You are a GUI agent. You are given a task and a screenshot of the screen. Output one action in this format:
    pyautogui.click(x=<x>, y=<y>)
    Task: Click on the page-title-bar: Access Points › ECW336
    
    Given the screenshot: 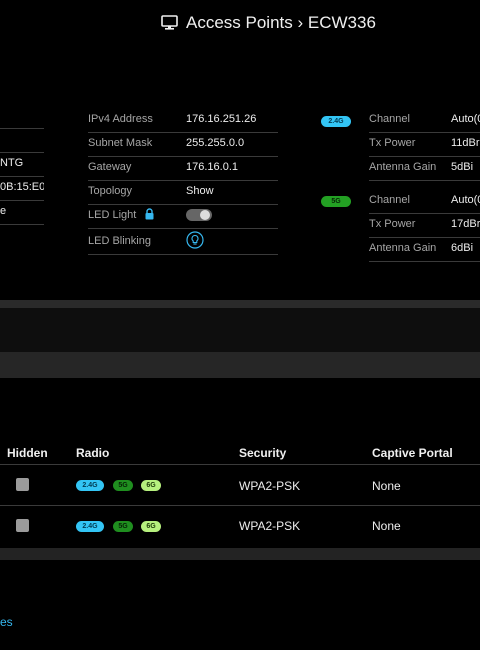 What is the action you would take?
    pyautogui.click(x=240, y=24)
    